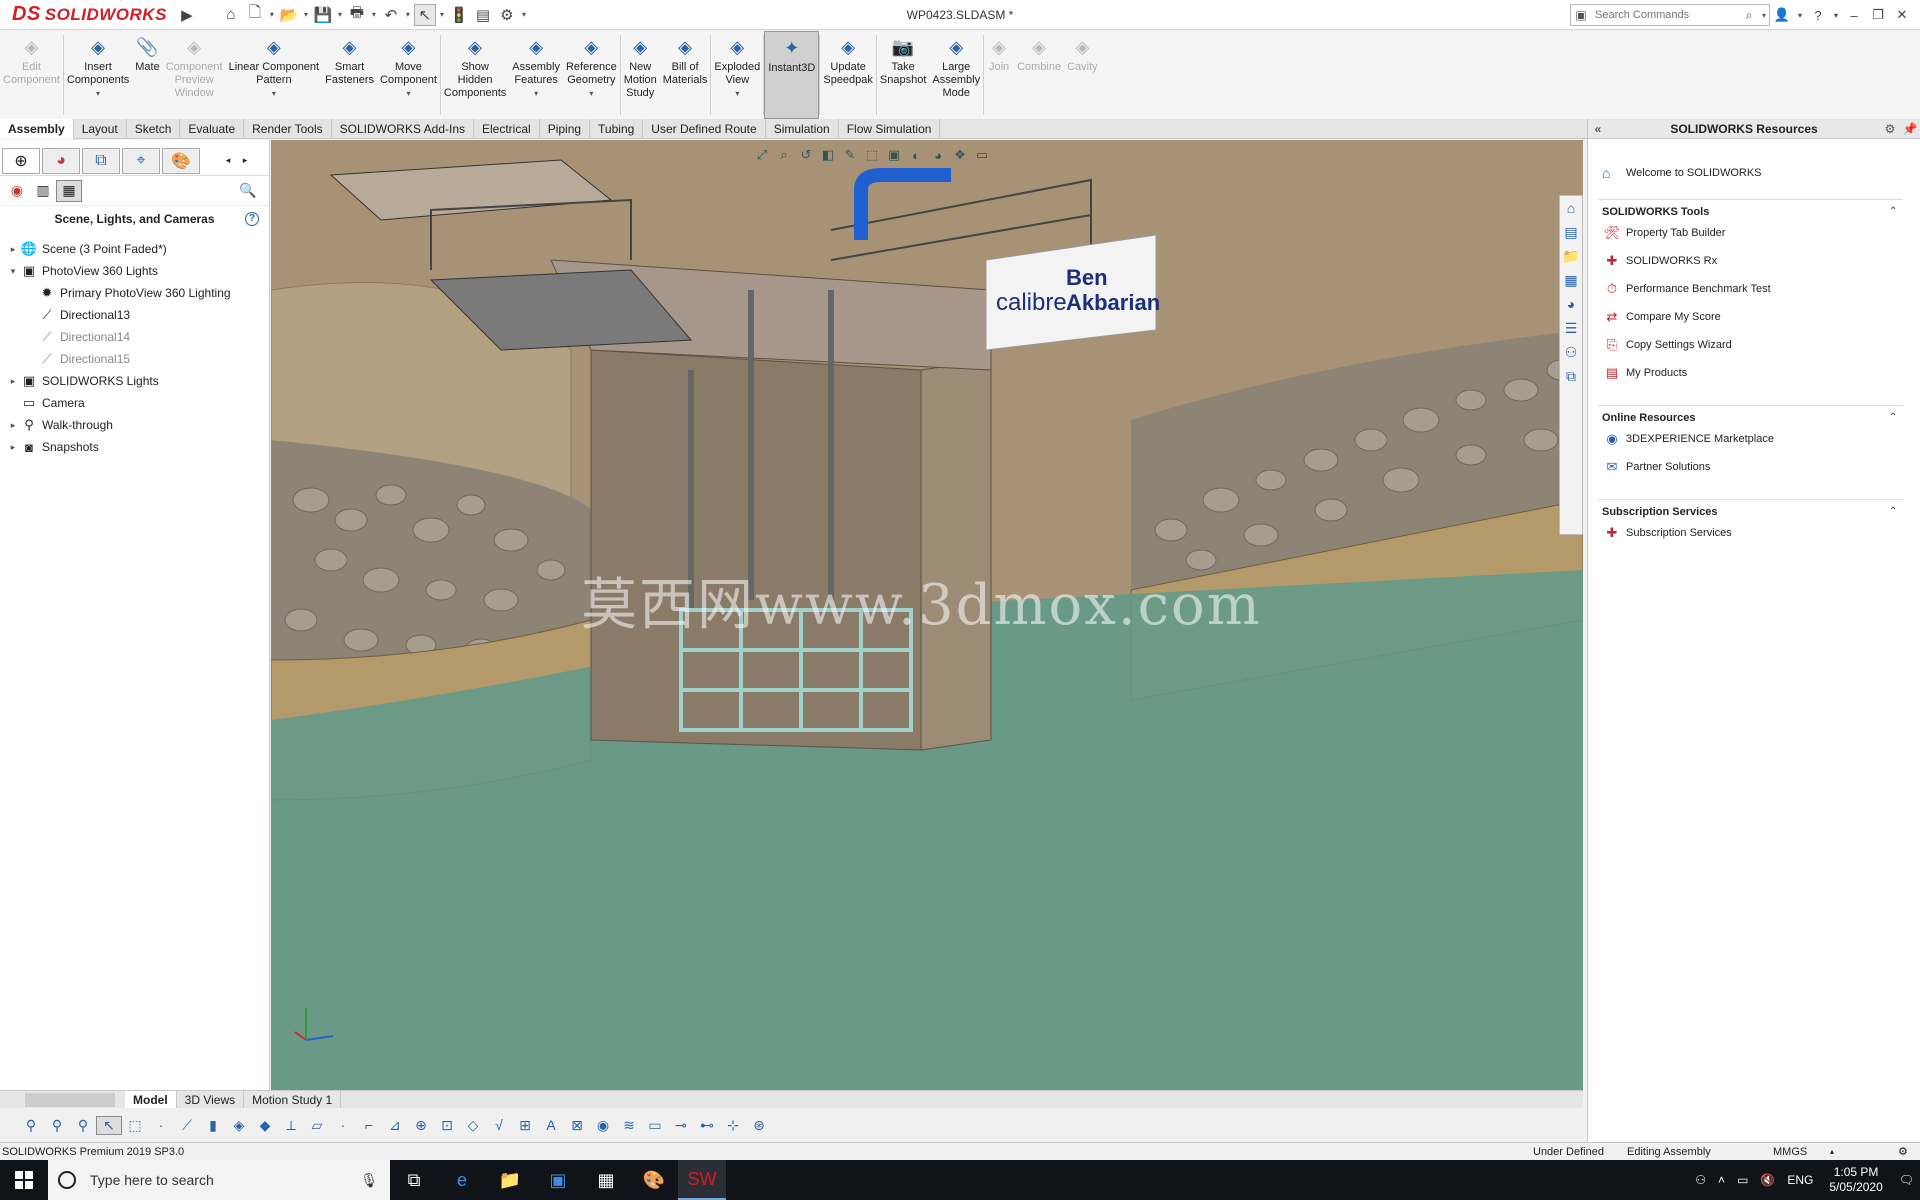 This screenshot has width=1920, height=1200. Describe the element at coordinates (151, 1099) in the screenshot. I see `bottom-tab-model: Model` at that location.